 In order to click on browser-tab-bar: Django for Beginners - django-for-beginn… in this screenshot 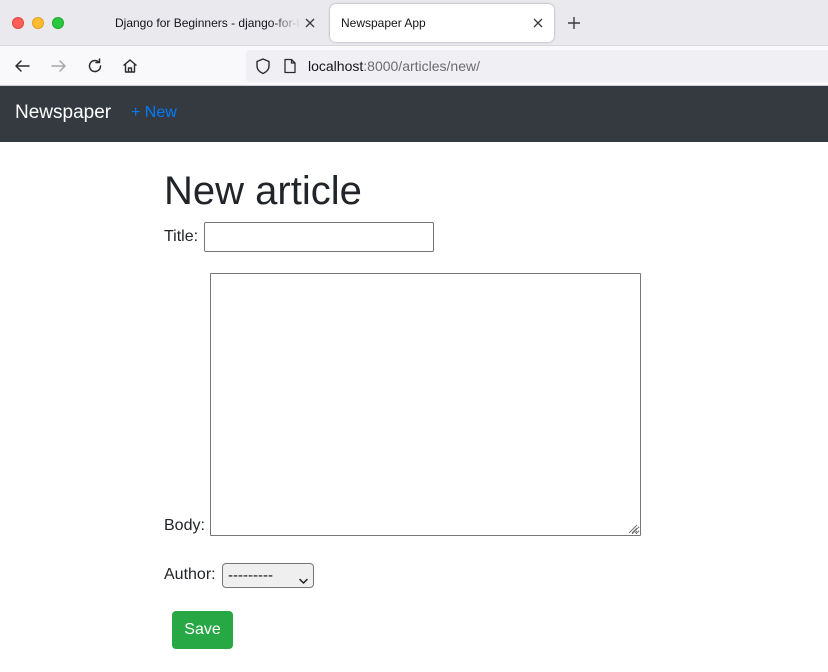, I will do `click(414, 23)`.